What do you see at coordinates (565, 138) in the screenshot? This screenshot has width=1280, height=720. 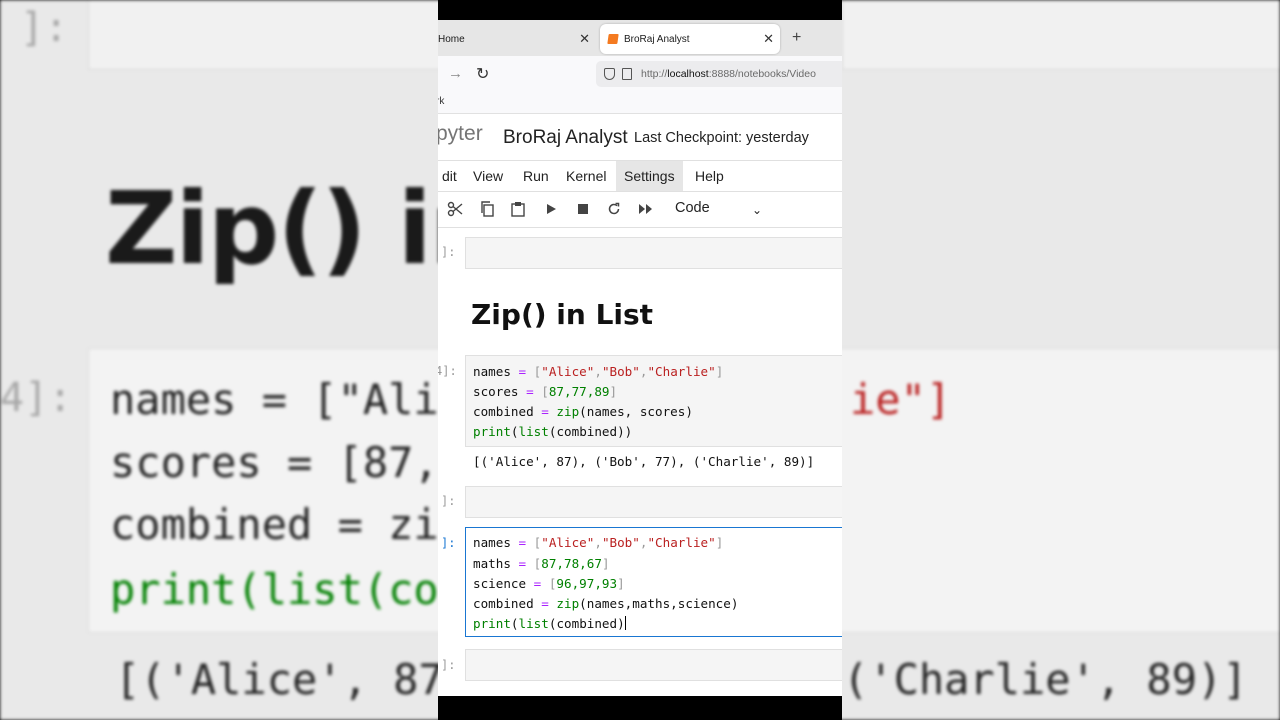 I see `notebook-title: BroRaj Analyst` at bounding box center [565, 138].